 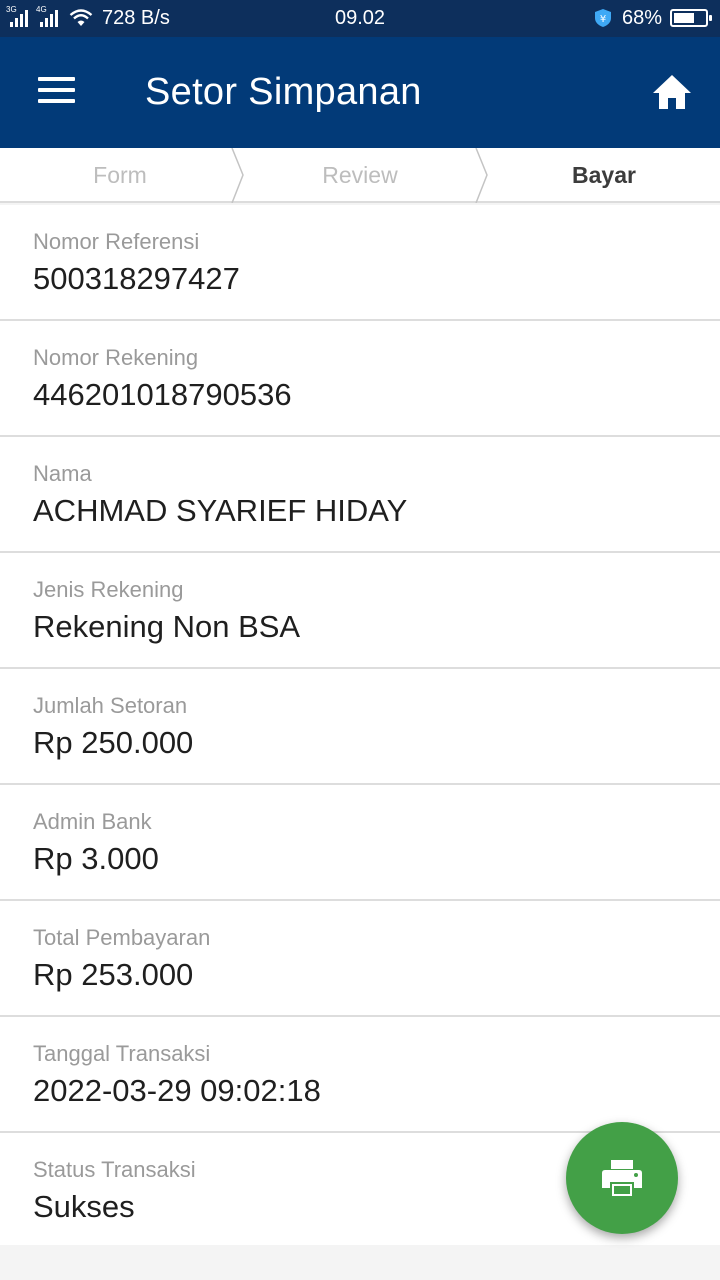 I want to click on progress-stepper: Form Review Bayar, so click(x=360, y=175).